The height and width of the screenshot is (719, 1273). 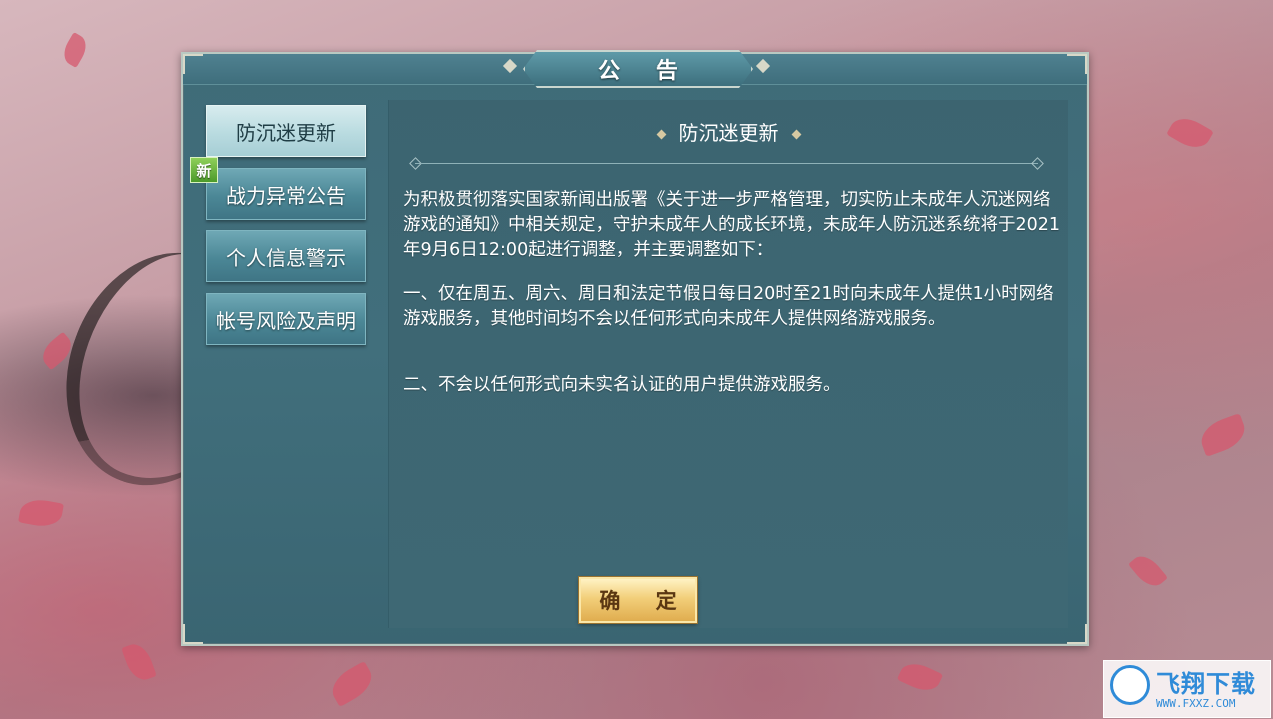 What do you see at coordinates (1206, 684) in the screenshot?
I see `watermark-brand: 飞翔下载` at bounding box center [1206, 684].